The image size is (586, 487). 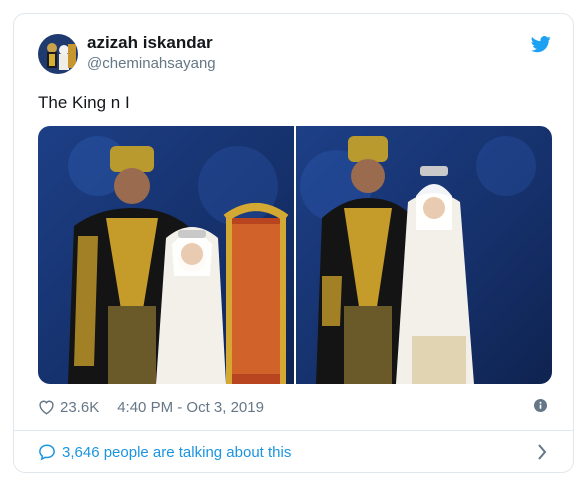 I want to click on chevron-right-icon, so click(x=542, y=452).